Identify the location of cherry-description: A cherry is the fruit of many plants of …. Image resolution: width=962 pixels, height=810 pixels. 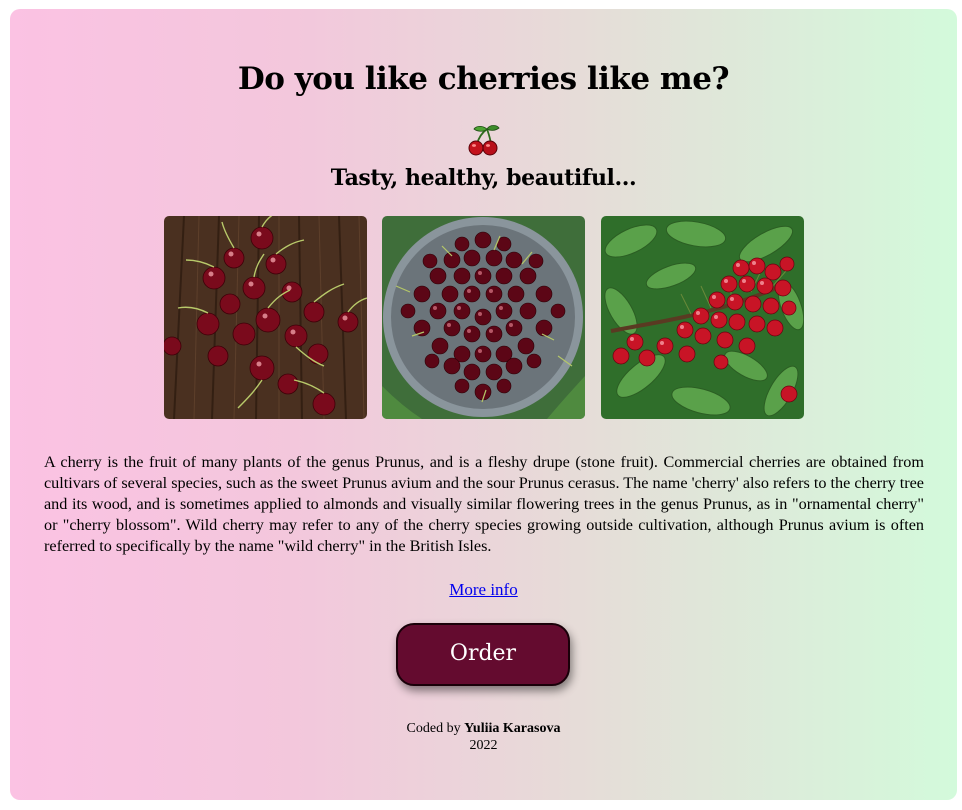
(484, 504).